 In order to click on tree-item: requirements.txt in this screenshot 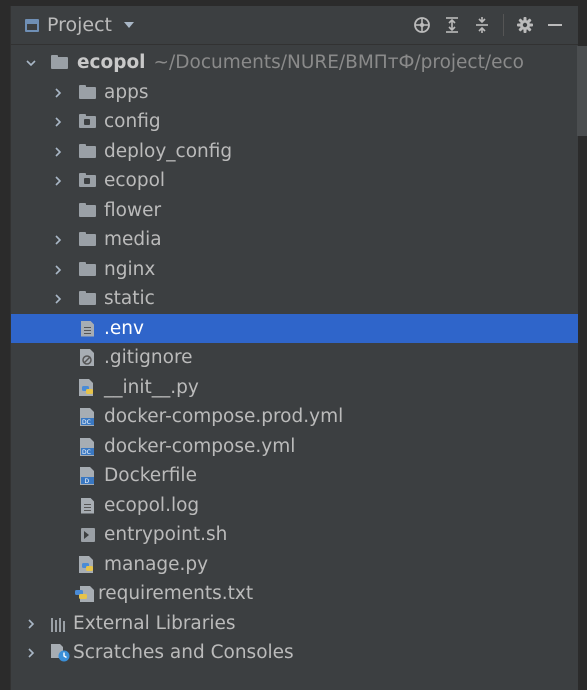, I will do `click(294, 594)`.